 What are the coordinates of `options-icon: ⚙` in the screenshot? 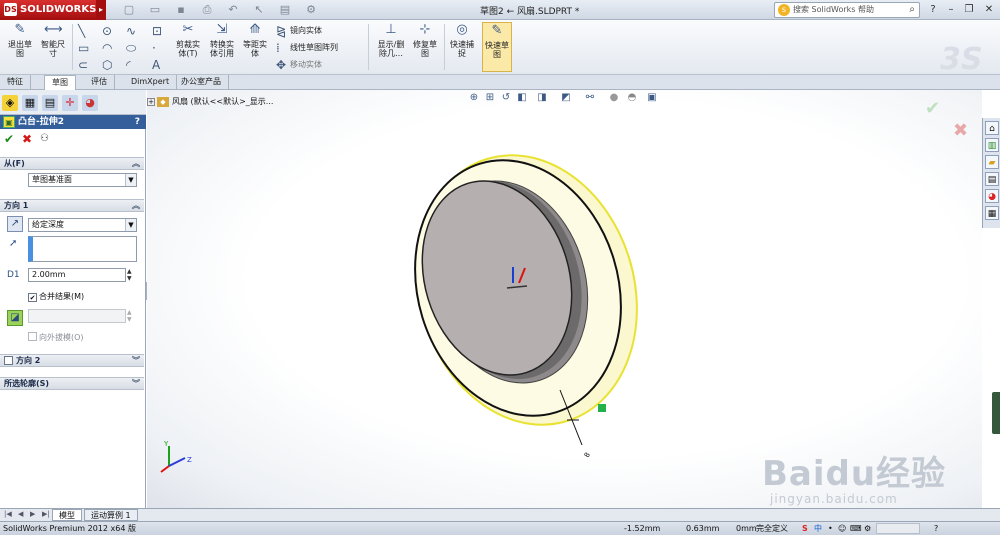 It's located at (311, 10).